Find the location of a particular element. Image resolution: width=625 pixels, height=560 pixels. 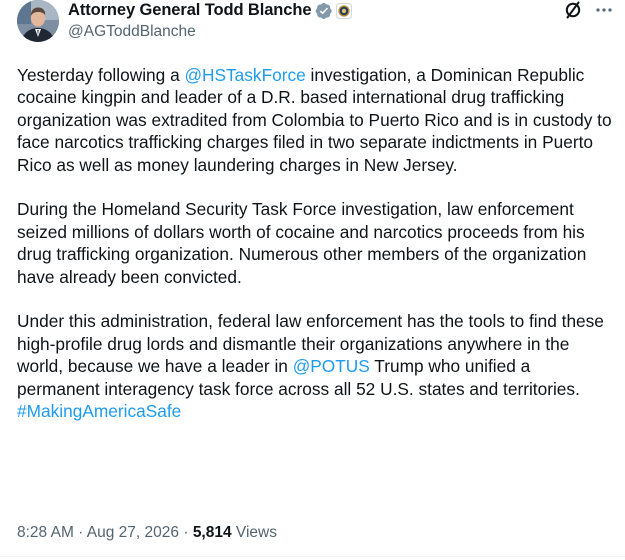

name-row: Attorney General Todd Blanche is located at coordinates (210, 10).